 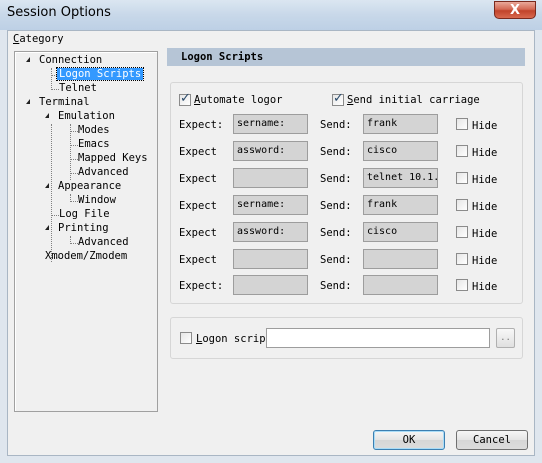 What do you see at coordinates (186, 338) in the screenshot?
I see `logon-script-checkbox` at bounding box center [186, 338].